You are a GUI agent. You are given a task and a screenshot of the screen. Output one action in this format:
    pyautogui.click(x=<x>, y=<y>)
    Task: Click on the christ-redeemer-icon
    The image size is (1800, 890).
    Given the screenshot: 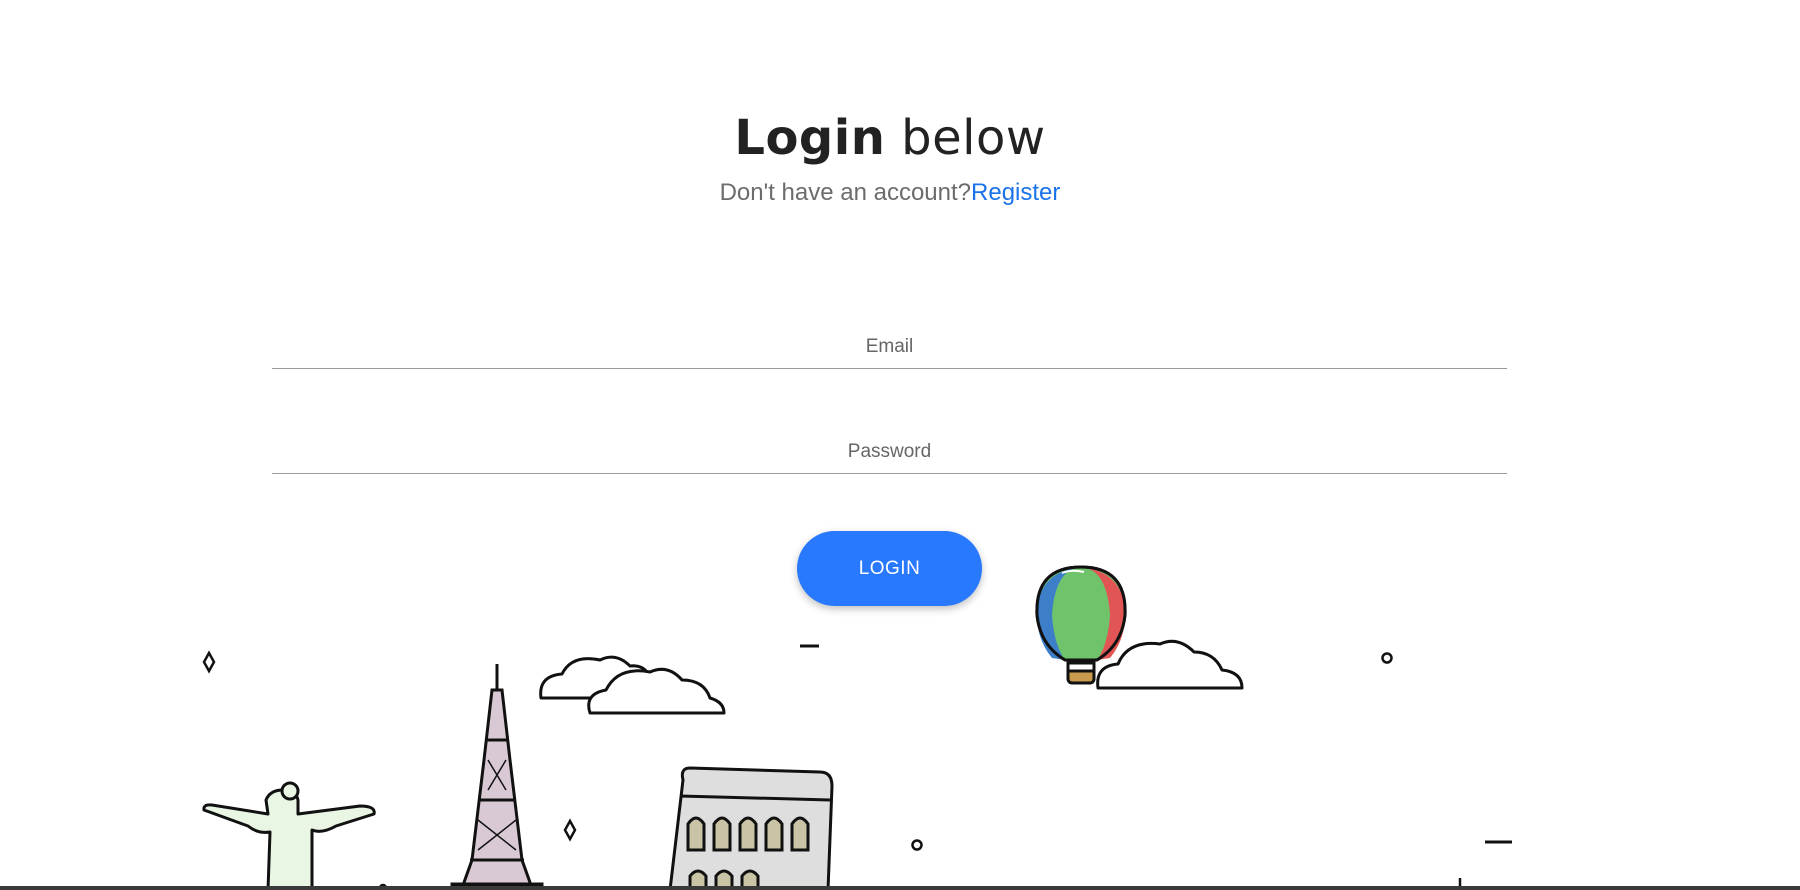 What is the action you would take?
    pyautogui.click(x=289, y=835)
    